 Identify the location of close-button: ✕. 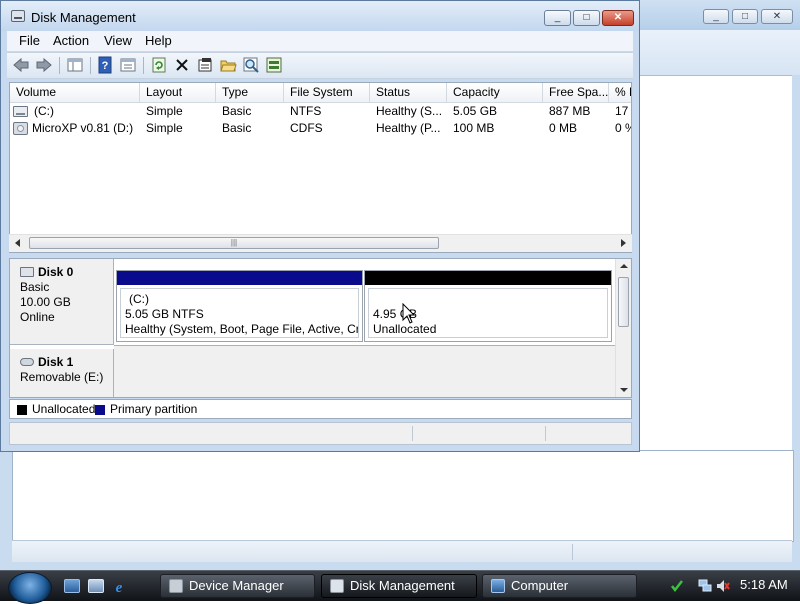
(618, 18).